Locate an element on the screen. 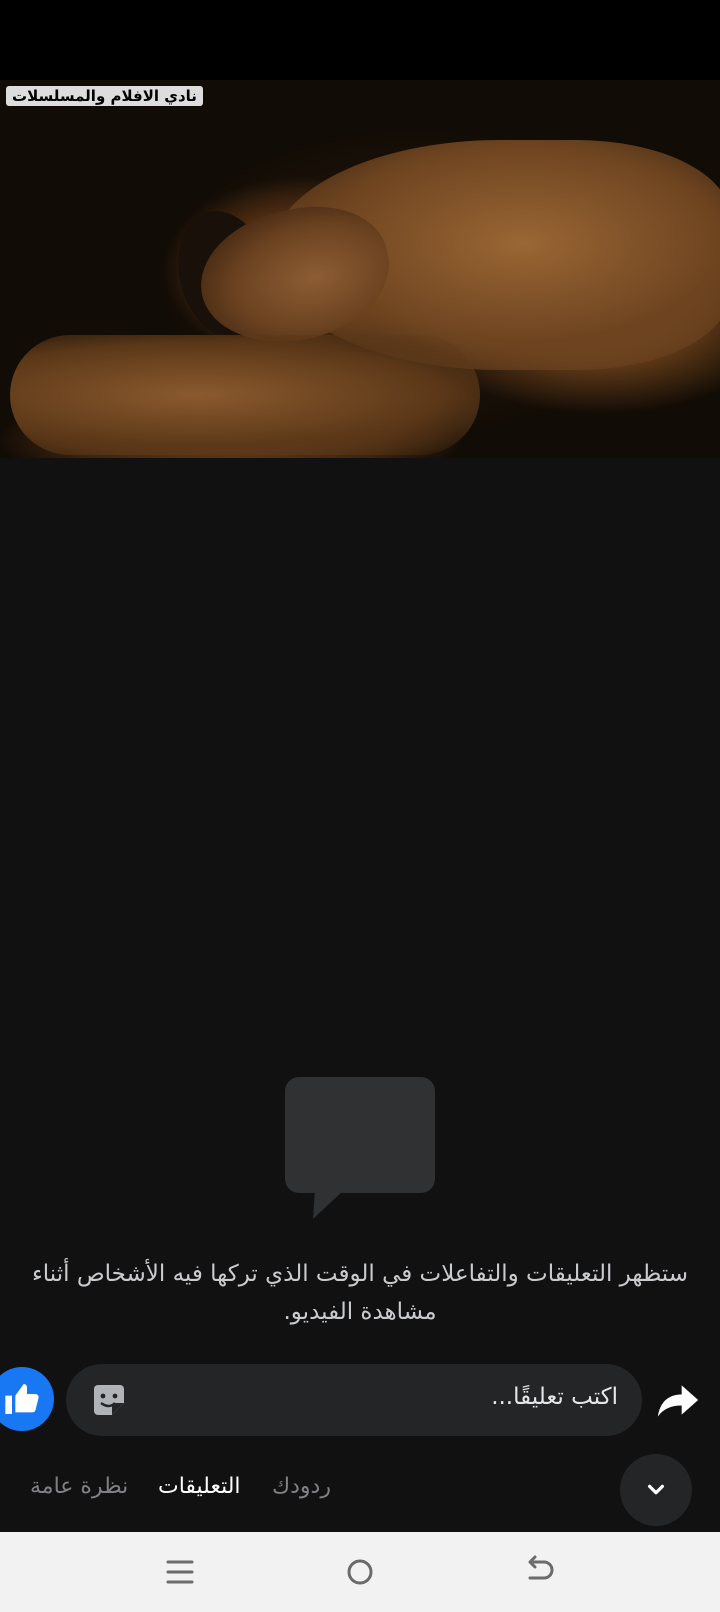 The height and width of the screenshot is (1612, 720). tab-overview: نظرة عامة is located at coordinates (79, 1486).